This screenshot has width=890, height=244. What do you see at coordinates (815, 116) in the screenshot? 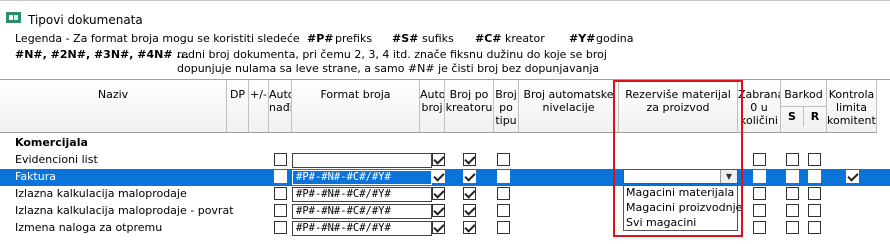
I see `col-header-barkod-r: R` at bounding box center [815, 116].